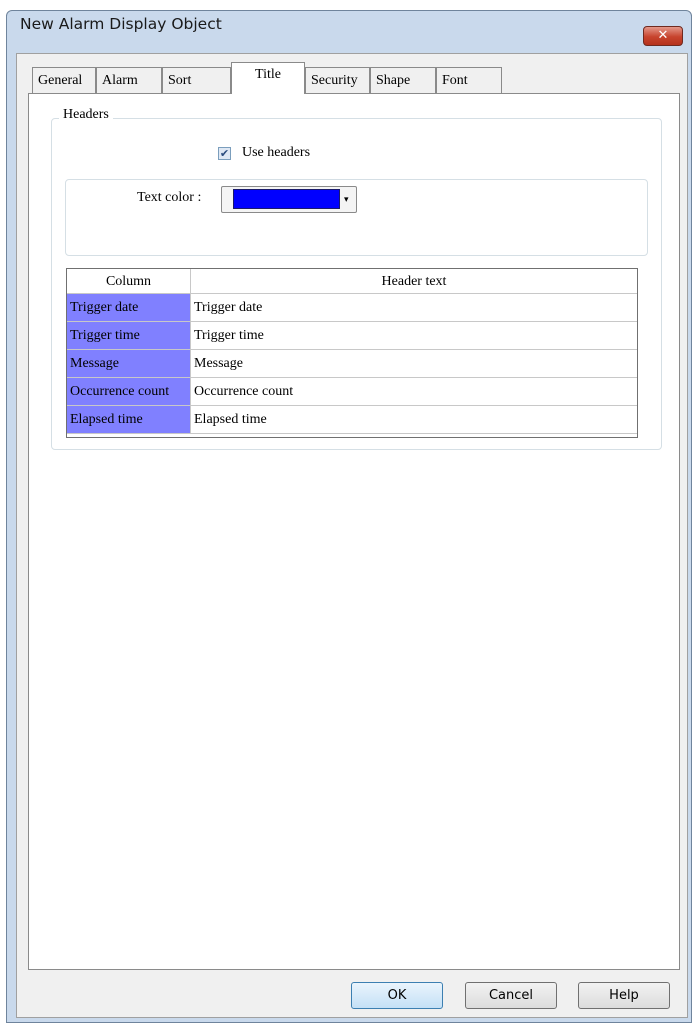 The width and height of the screenshot is (692, 1023). What do you see at coordinates (64, 80) in the screenshot?
I see `tab-general: General` at bounding box center [64, 80].